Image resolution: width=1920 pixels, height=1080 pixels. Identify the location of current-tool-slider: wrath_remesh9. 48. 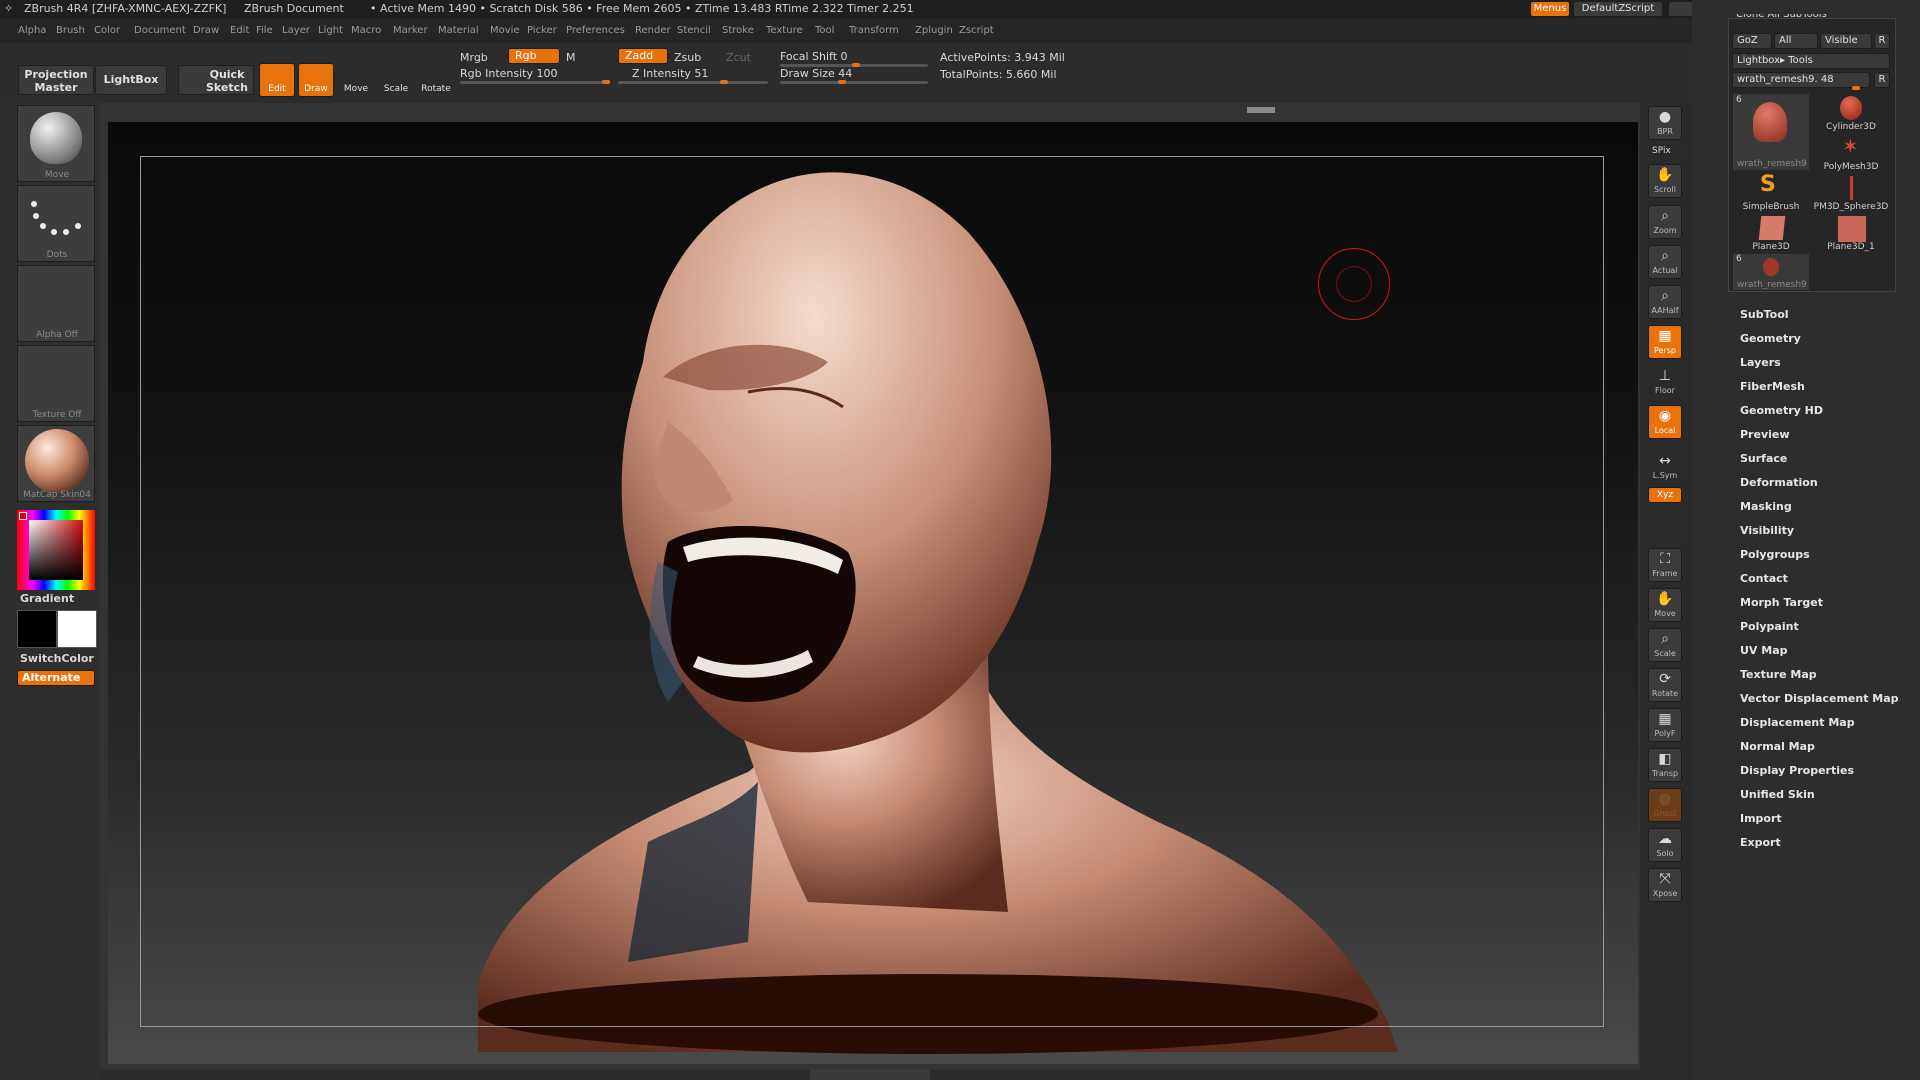
(1801, 80).